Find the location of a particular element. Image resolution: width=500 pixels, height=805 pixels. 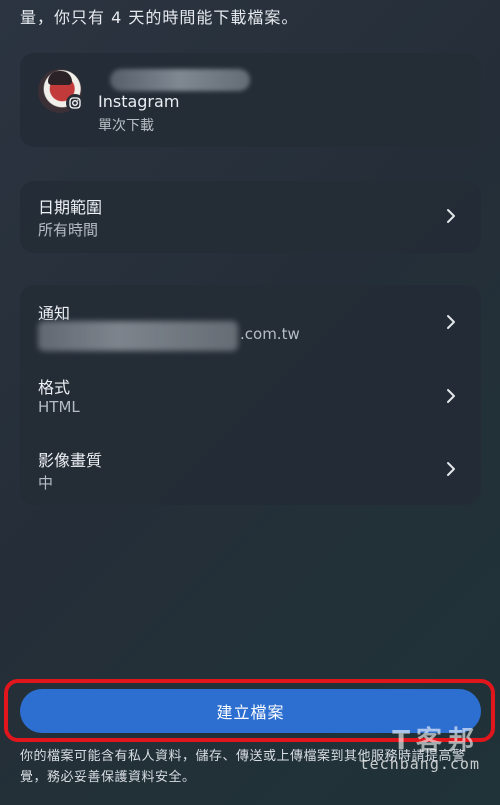

format-title: 格式 is located at coordinates (54, 387).